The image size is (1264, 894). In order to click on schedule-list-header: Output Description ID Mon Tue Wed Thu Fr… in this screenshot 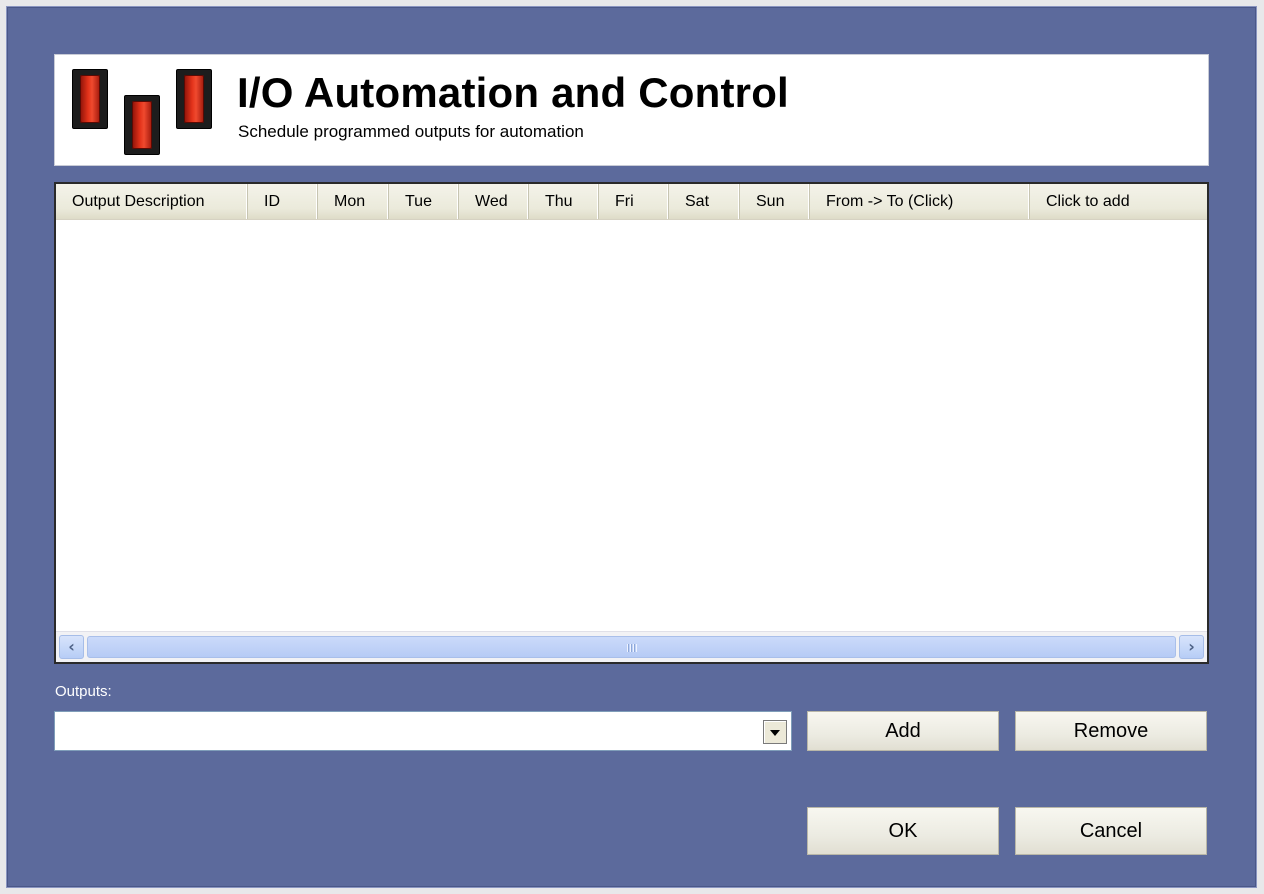, I will do `click(631, 202)`.